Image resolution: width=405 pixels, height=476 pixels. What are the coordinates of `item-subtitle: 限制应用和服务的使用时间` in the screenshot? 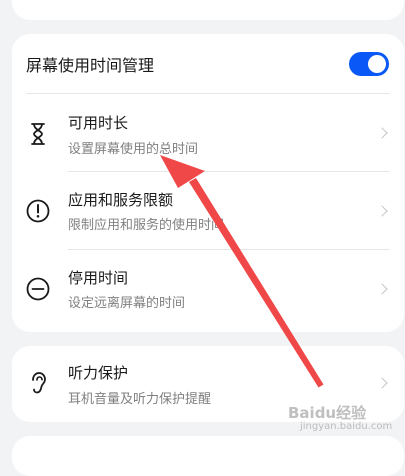 It's located at (146, 225).